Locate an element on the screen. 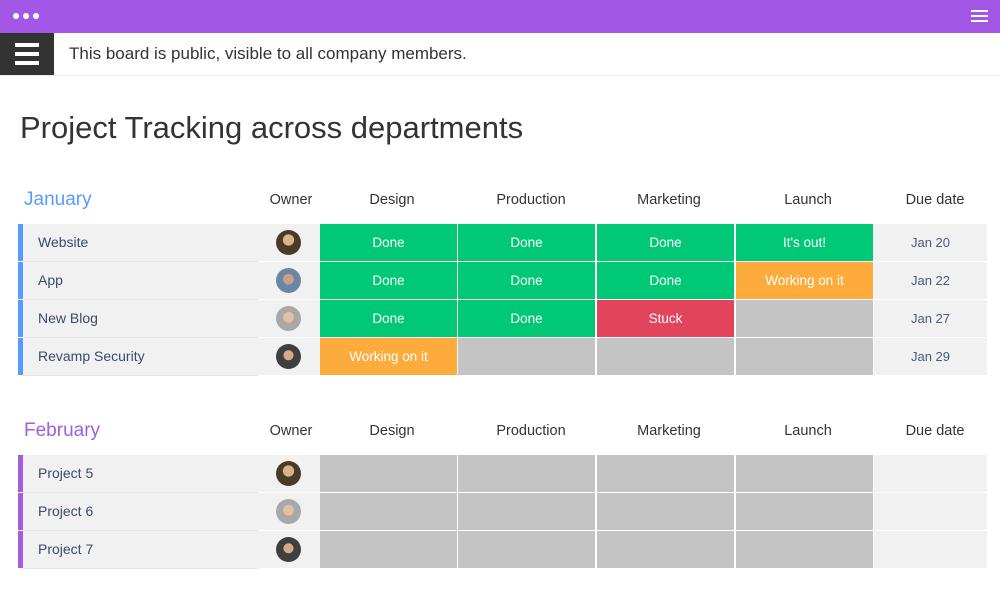 The image size is (1000, 600). table-row: Project 5 is located at coordinates (502, 474).